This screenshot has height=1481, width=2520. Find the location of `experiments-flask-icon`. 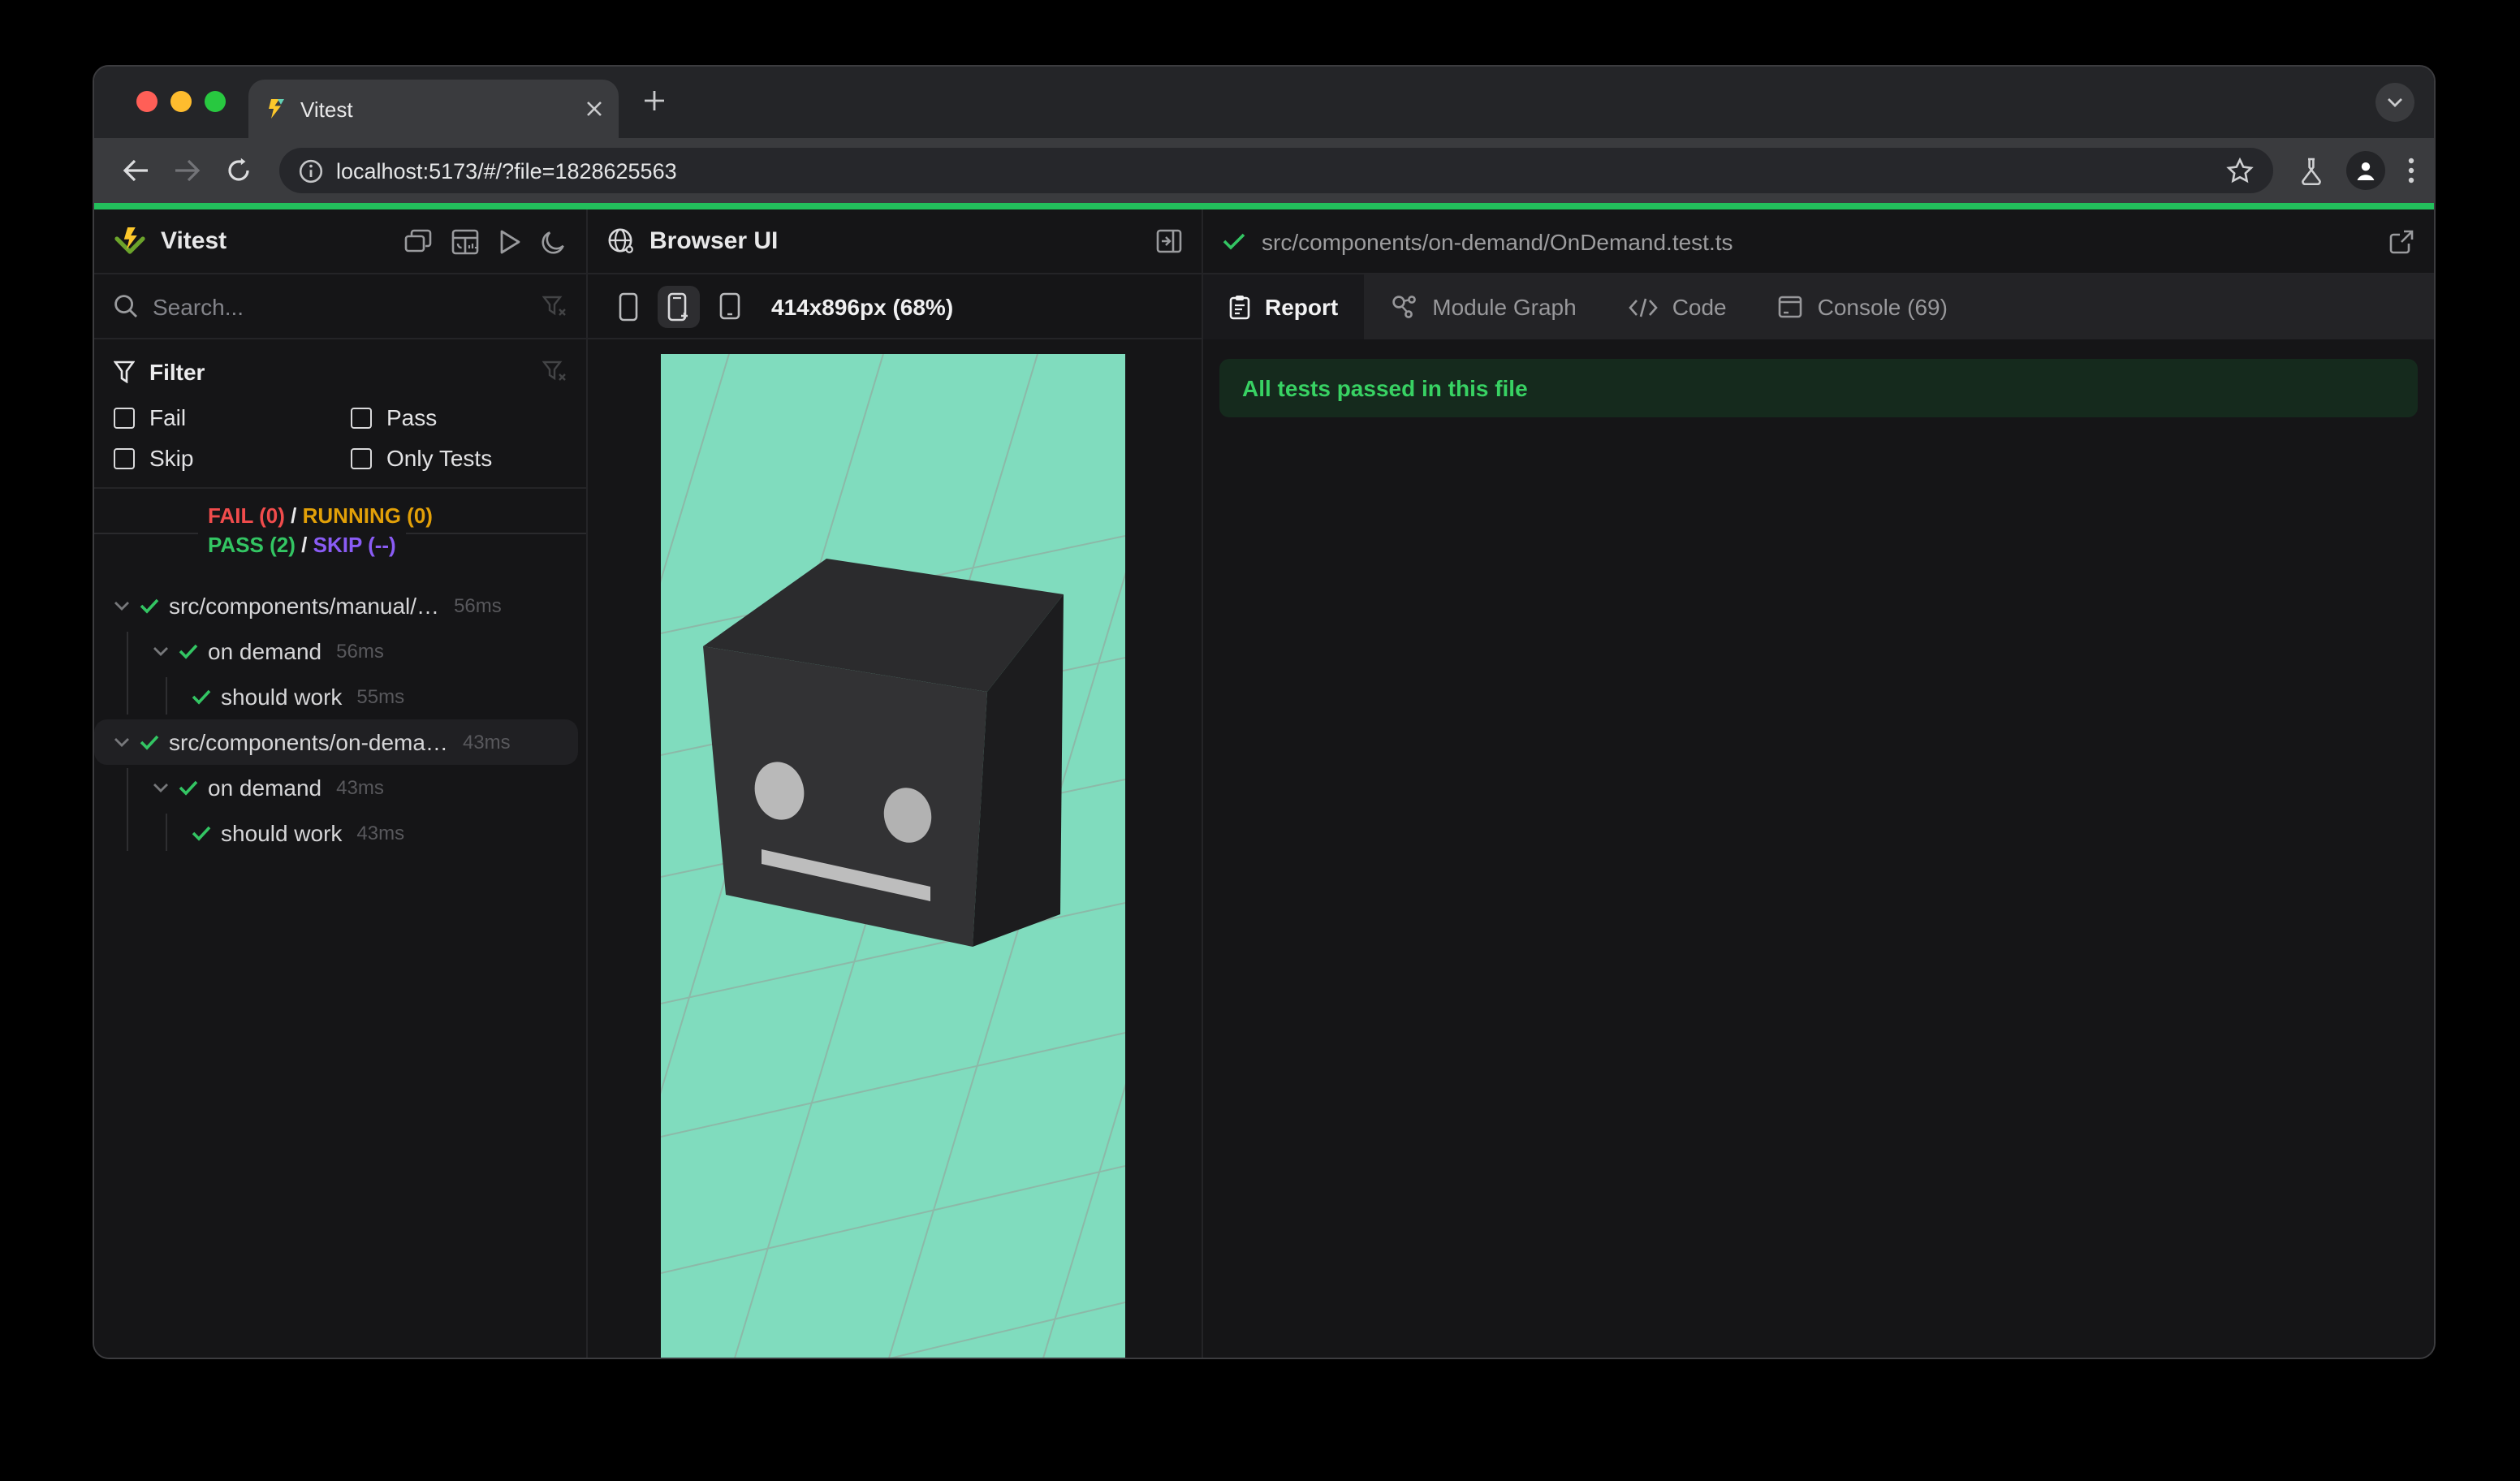

experiments-flask-icon is located at coordinates (2311, 171).